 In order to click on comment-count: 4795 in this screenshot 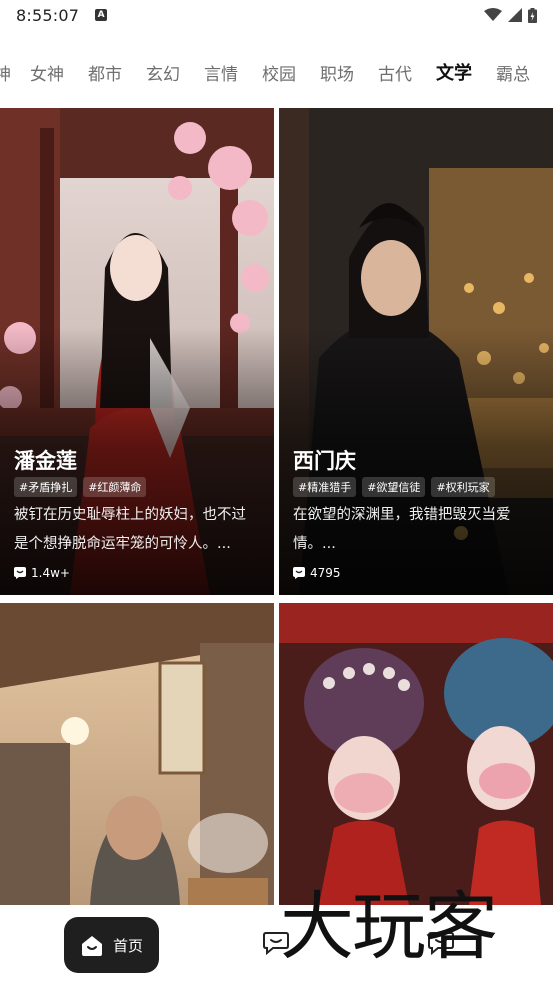, I will do `click(325, 573)`.